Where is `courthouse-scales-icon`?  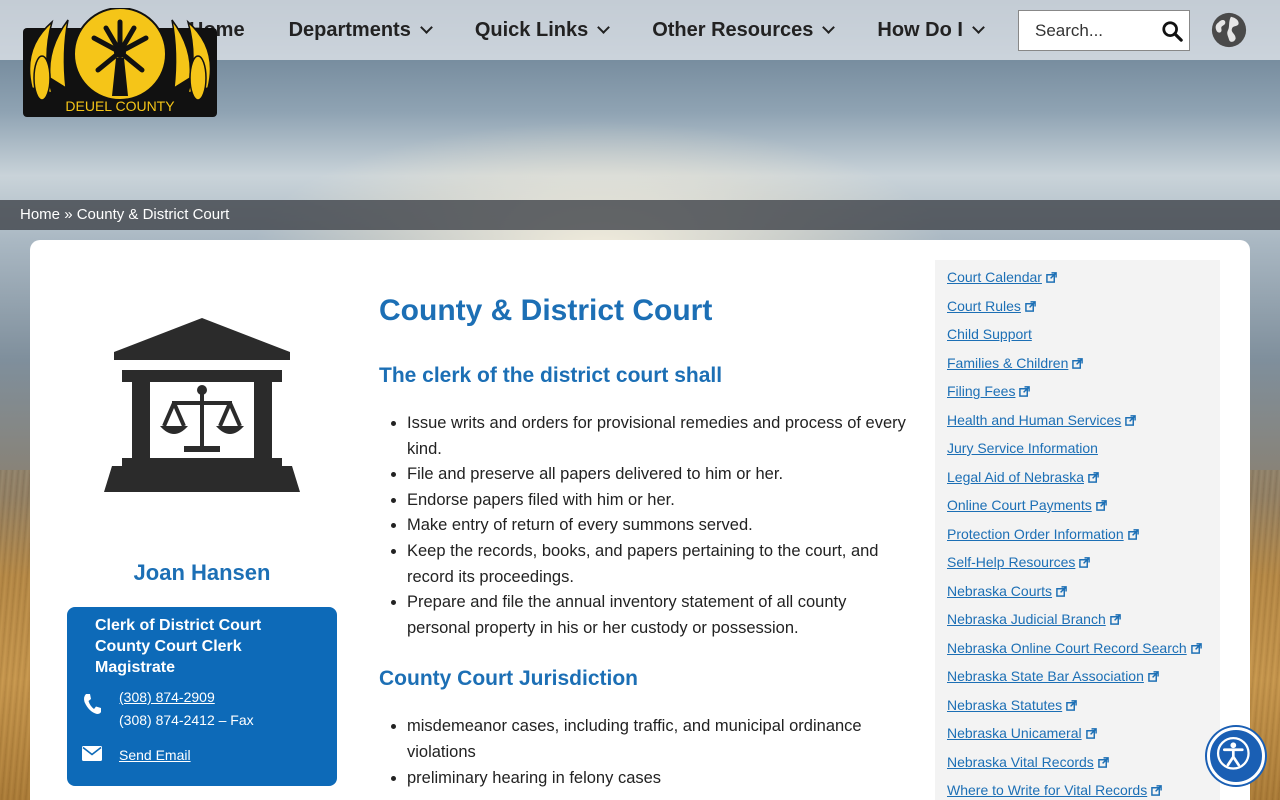 courthouse-scales-icon is located at coordinates (202, 405).